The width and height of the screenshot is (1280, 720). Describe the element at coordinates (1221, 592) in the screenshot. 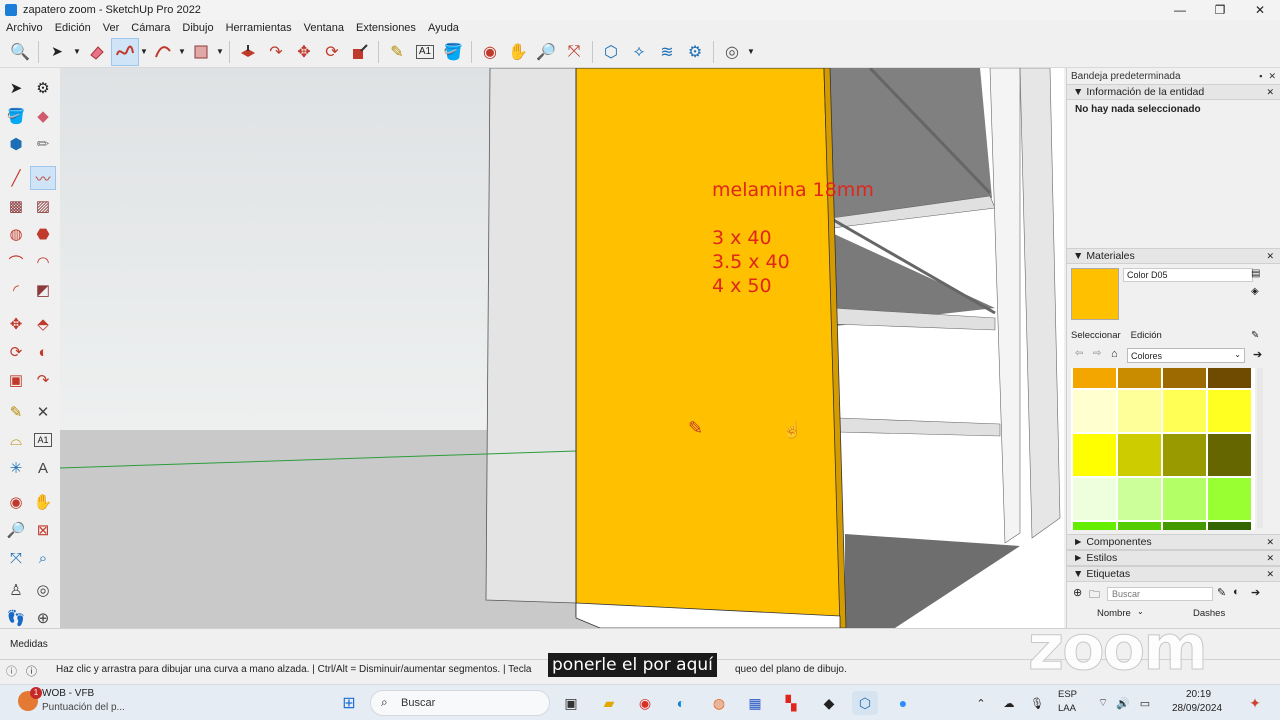

I see `tag-edit-icon: ✎` at that location.